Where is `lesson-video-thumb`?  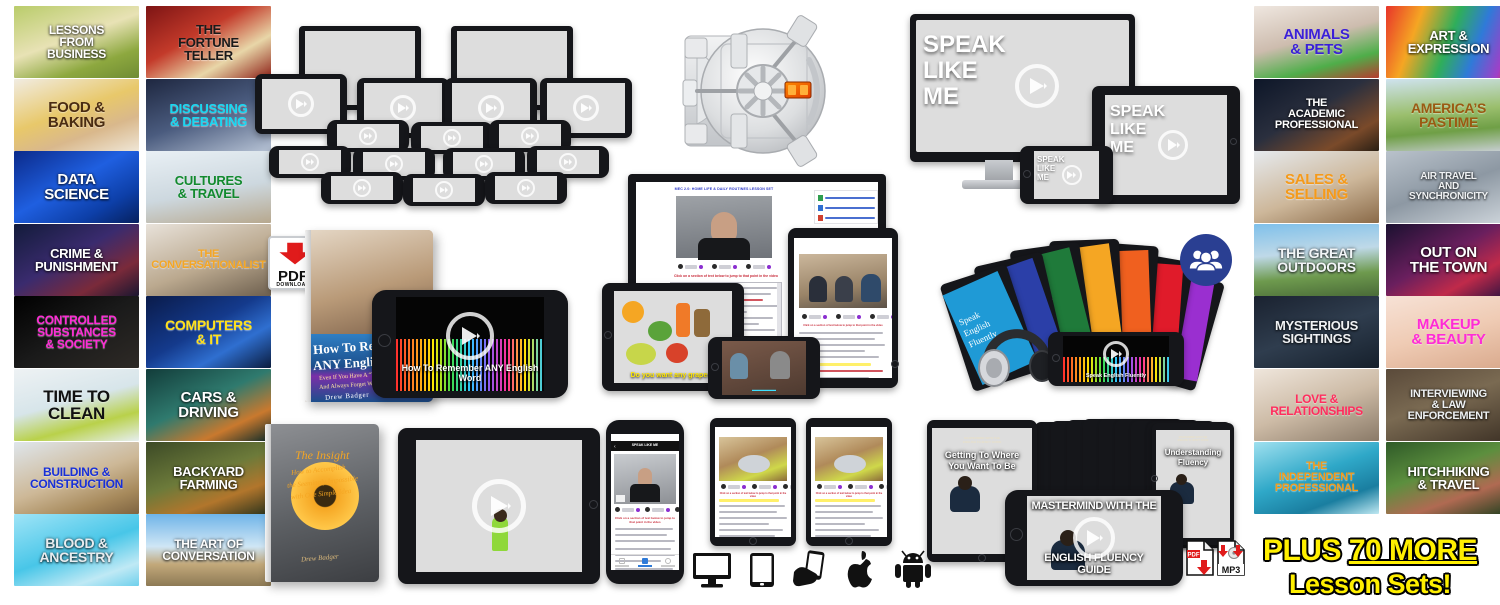
lesson-video-thumb is located at coordinates (724, 228).